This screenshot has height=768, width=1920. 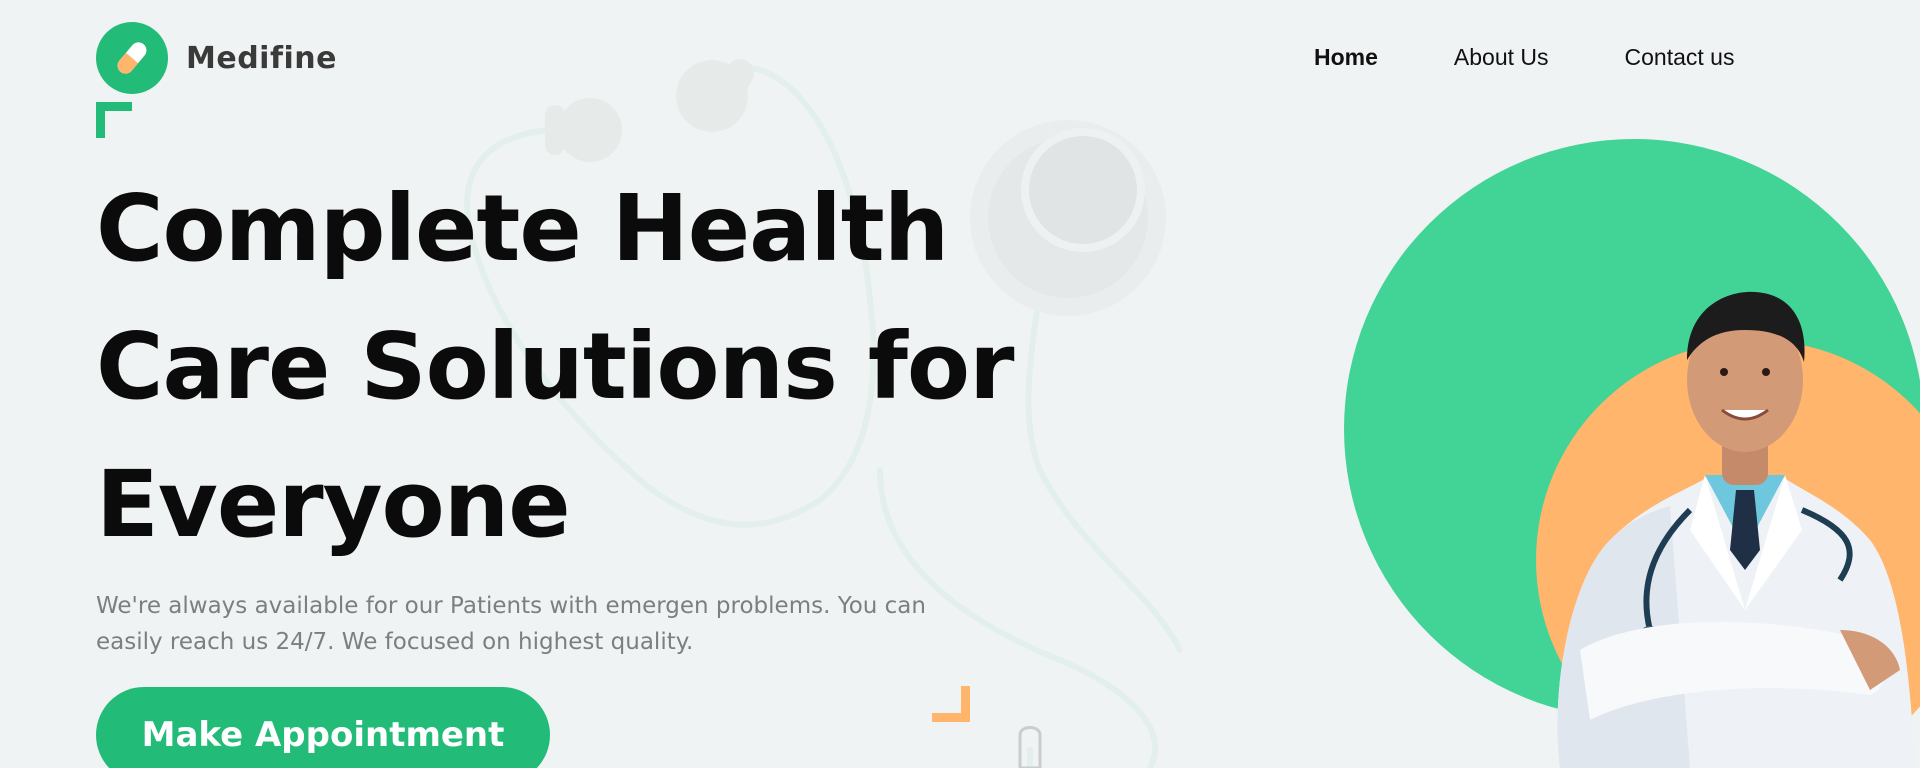 I want to click on brand-logo: Medifine, so click(x=216, y=58).